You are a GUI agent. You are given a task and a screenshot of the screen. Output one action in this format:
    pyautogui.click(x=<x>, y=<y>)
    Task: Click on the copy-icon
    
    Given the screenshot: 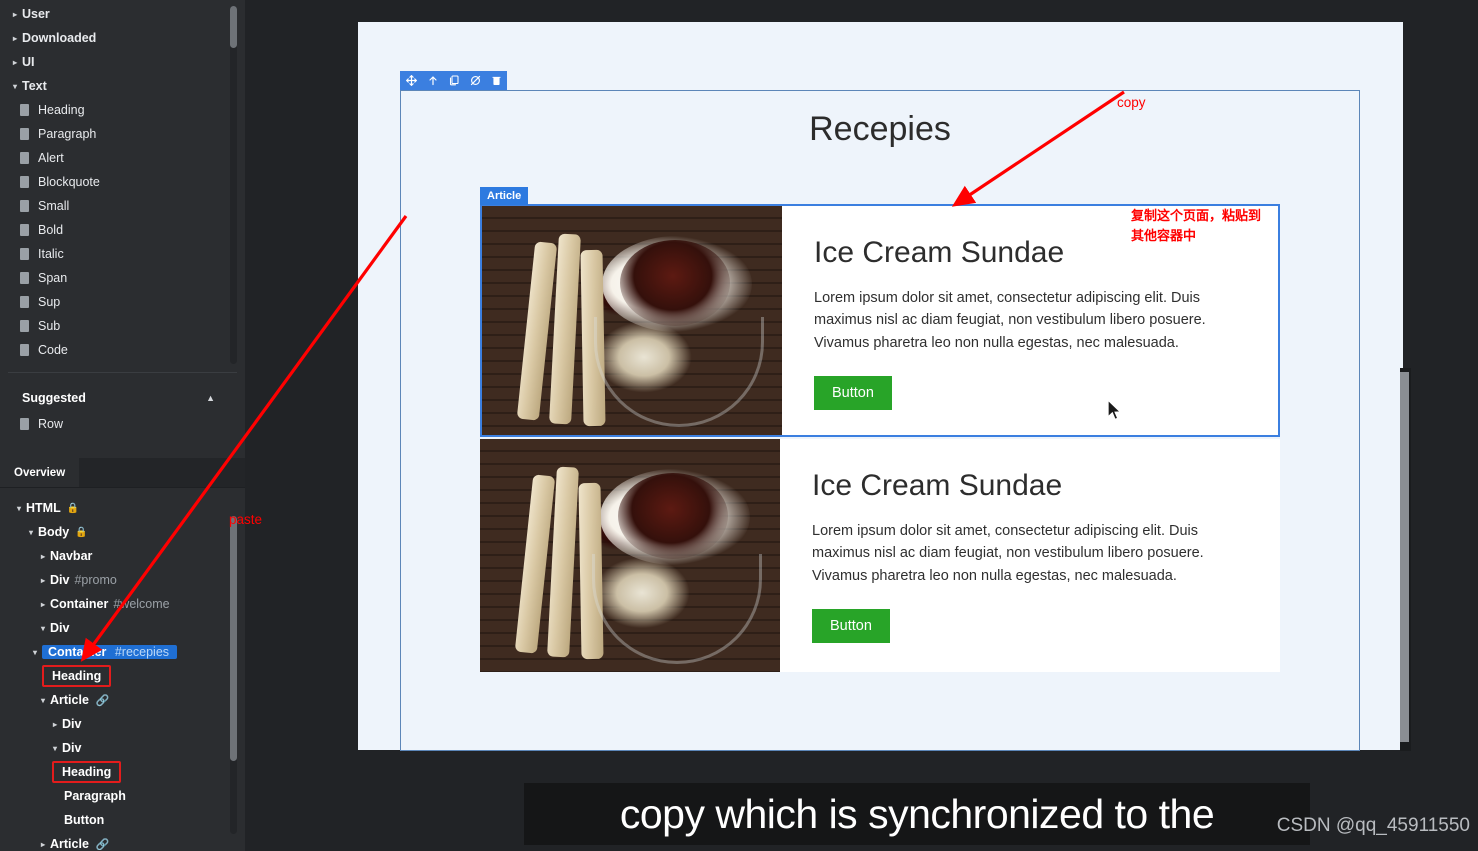 What is the action you would take?
    pyautogui.click(x=454, y=80)
    